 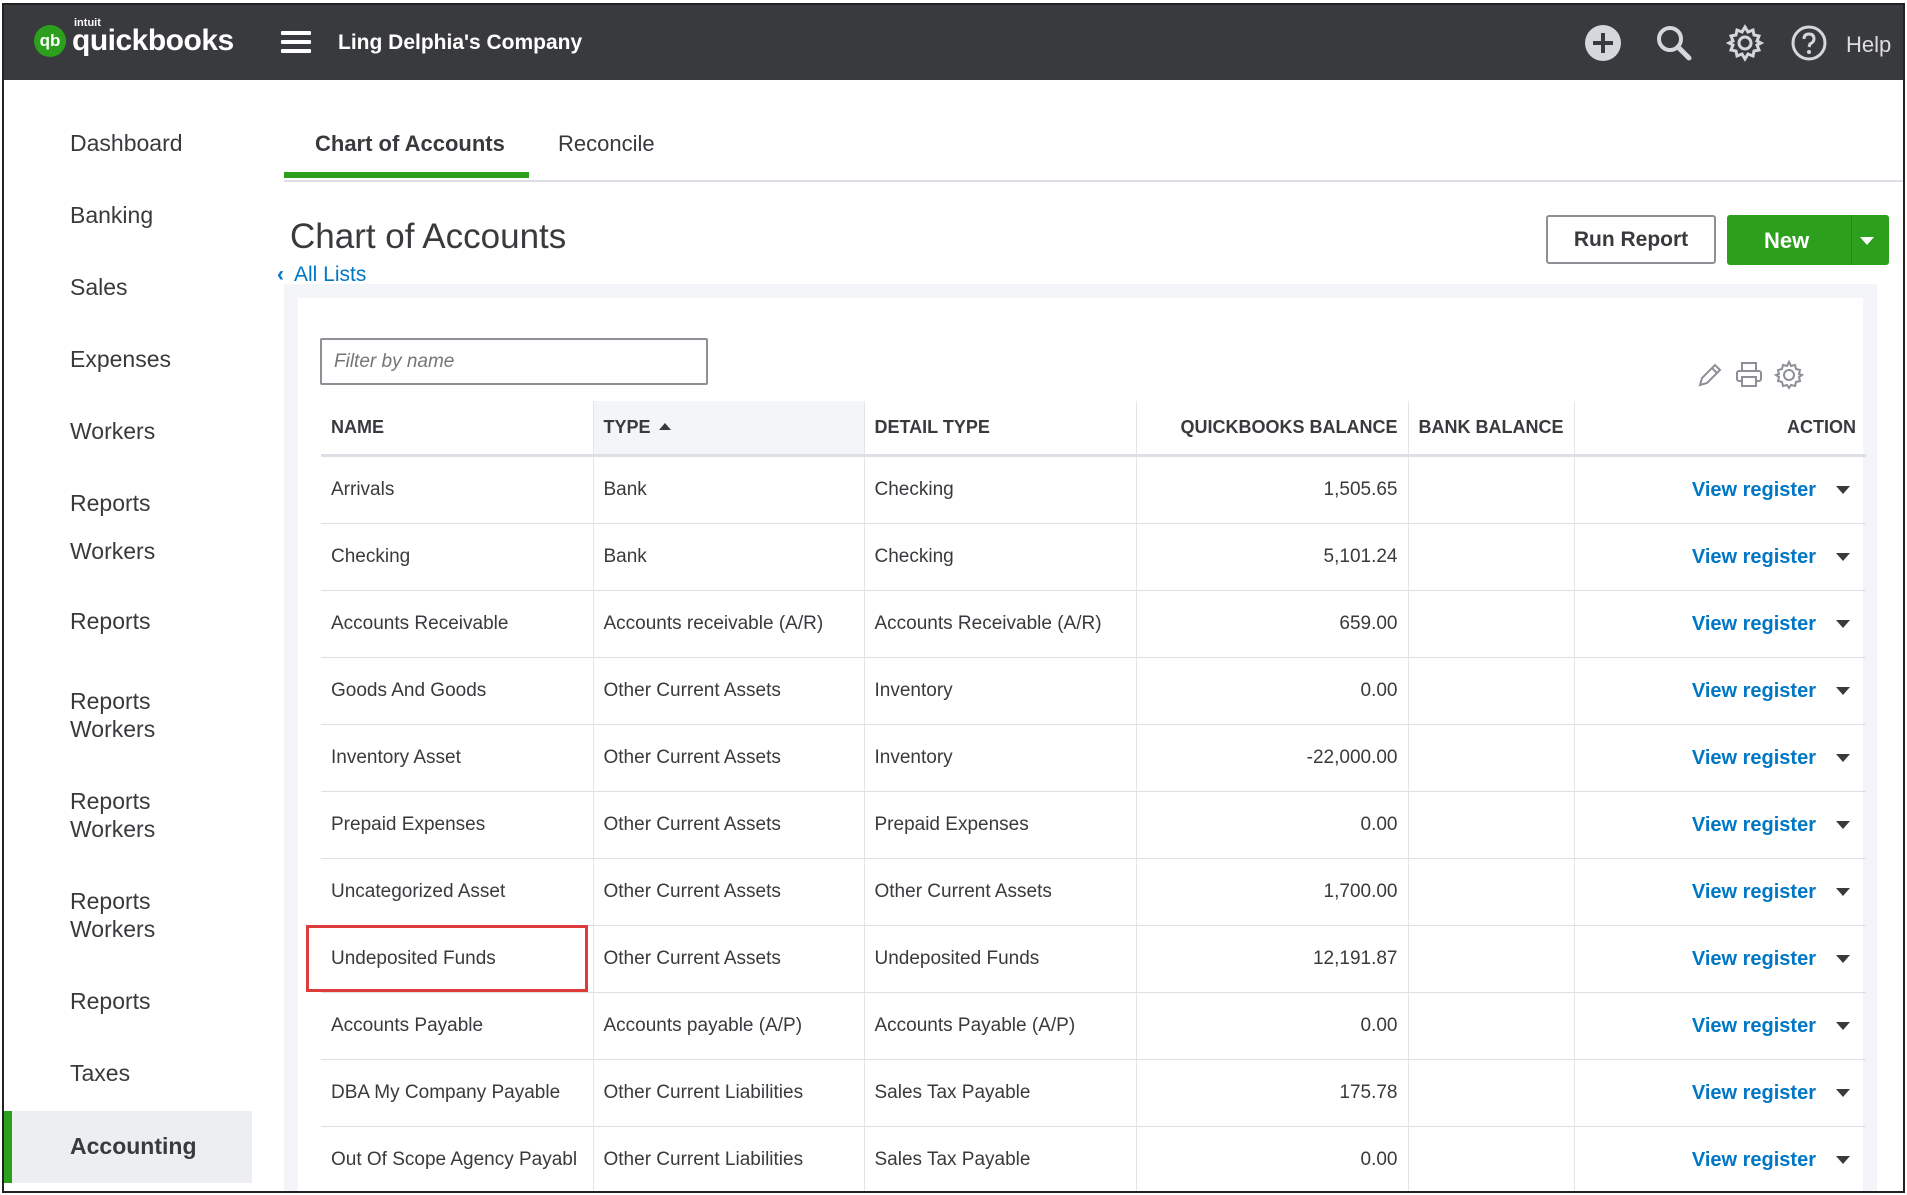 I want to click on run-report-button: Run Report, so click(x=1631, y=239).